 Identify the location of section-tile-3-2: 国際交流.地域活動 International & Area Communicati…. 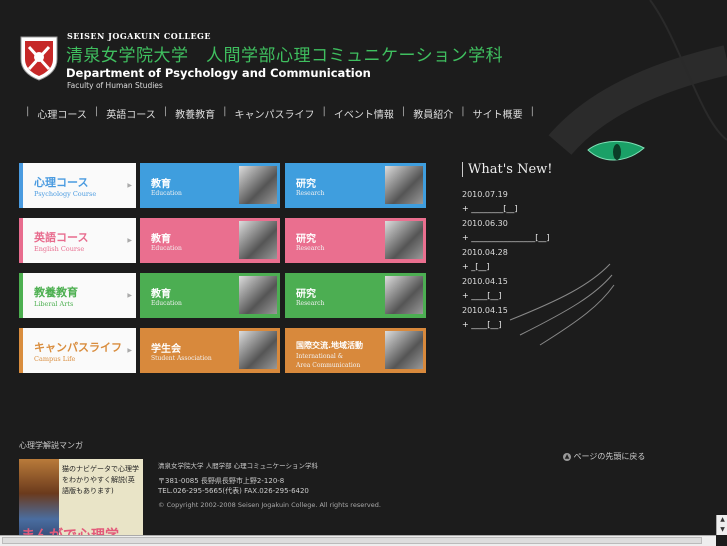
(355, 350).